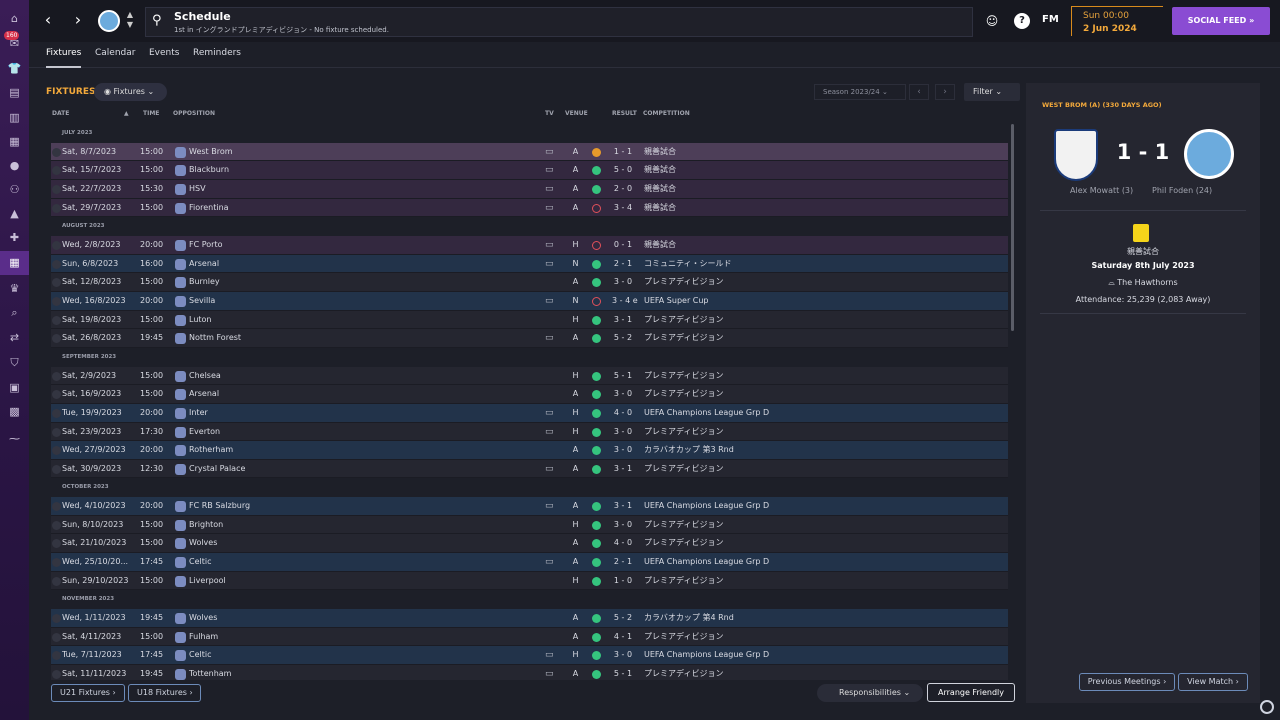  Describe the element at coordinates (1101, 190) in the screenshot. I see `home-scorer: Alex Mowatt (3)` at that location.